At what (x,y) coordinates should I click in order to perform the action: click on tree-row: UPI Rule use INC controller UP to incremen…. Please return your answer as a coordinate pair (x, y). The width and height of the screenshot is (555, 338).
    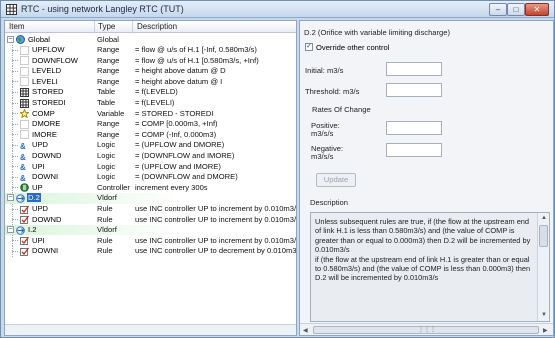
    Looking at the image, I should click on (150, 241).